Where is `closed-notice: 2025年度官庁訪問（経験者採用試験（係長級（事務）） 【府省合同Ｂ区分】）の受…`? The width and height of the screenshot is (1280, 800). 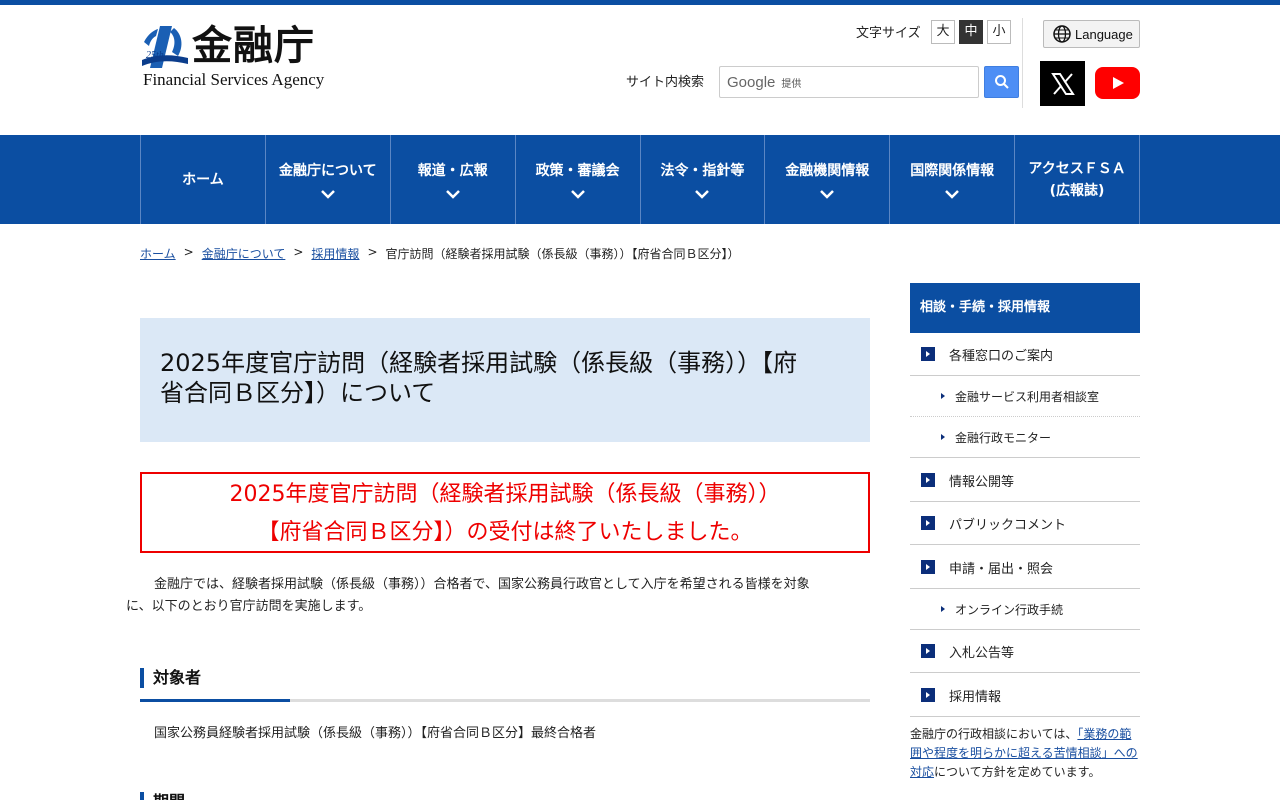 closed-notice: 2025年度官庁訪問（経験者採用試験（係長級（事務）） 【府省合同Ｂ区分】）の受… is located at coordinates (505, 512).